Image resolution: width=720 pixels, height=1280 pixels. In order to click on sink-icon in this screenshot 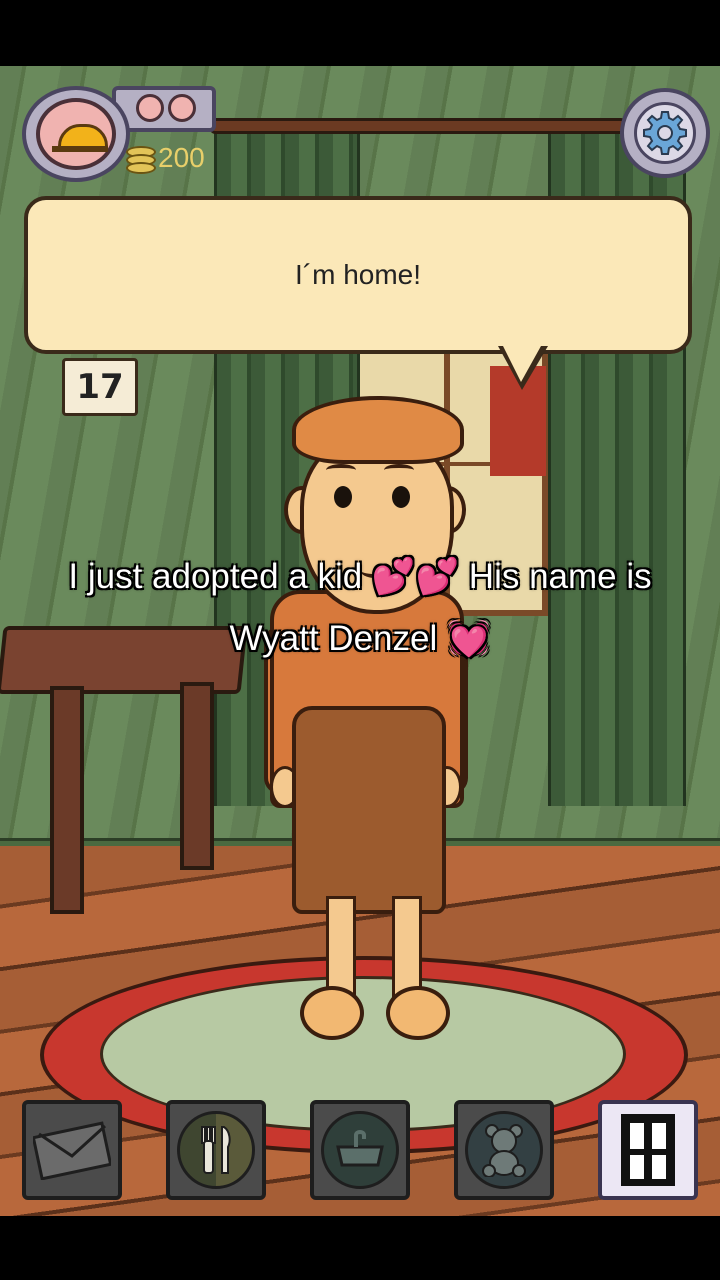, I will do `click(360, 1150)`.